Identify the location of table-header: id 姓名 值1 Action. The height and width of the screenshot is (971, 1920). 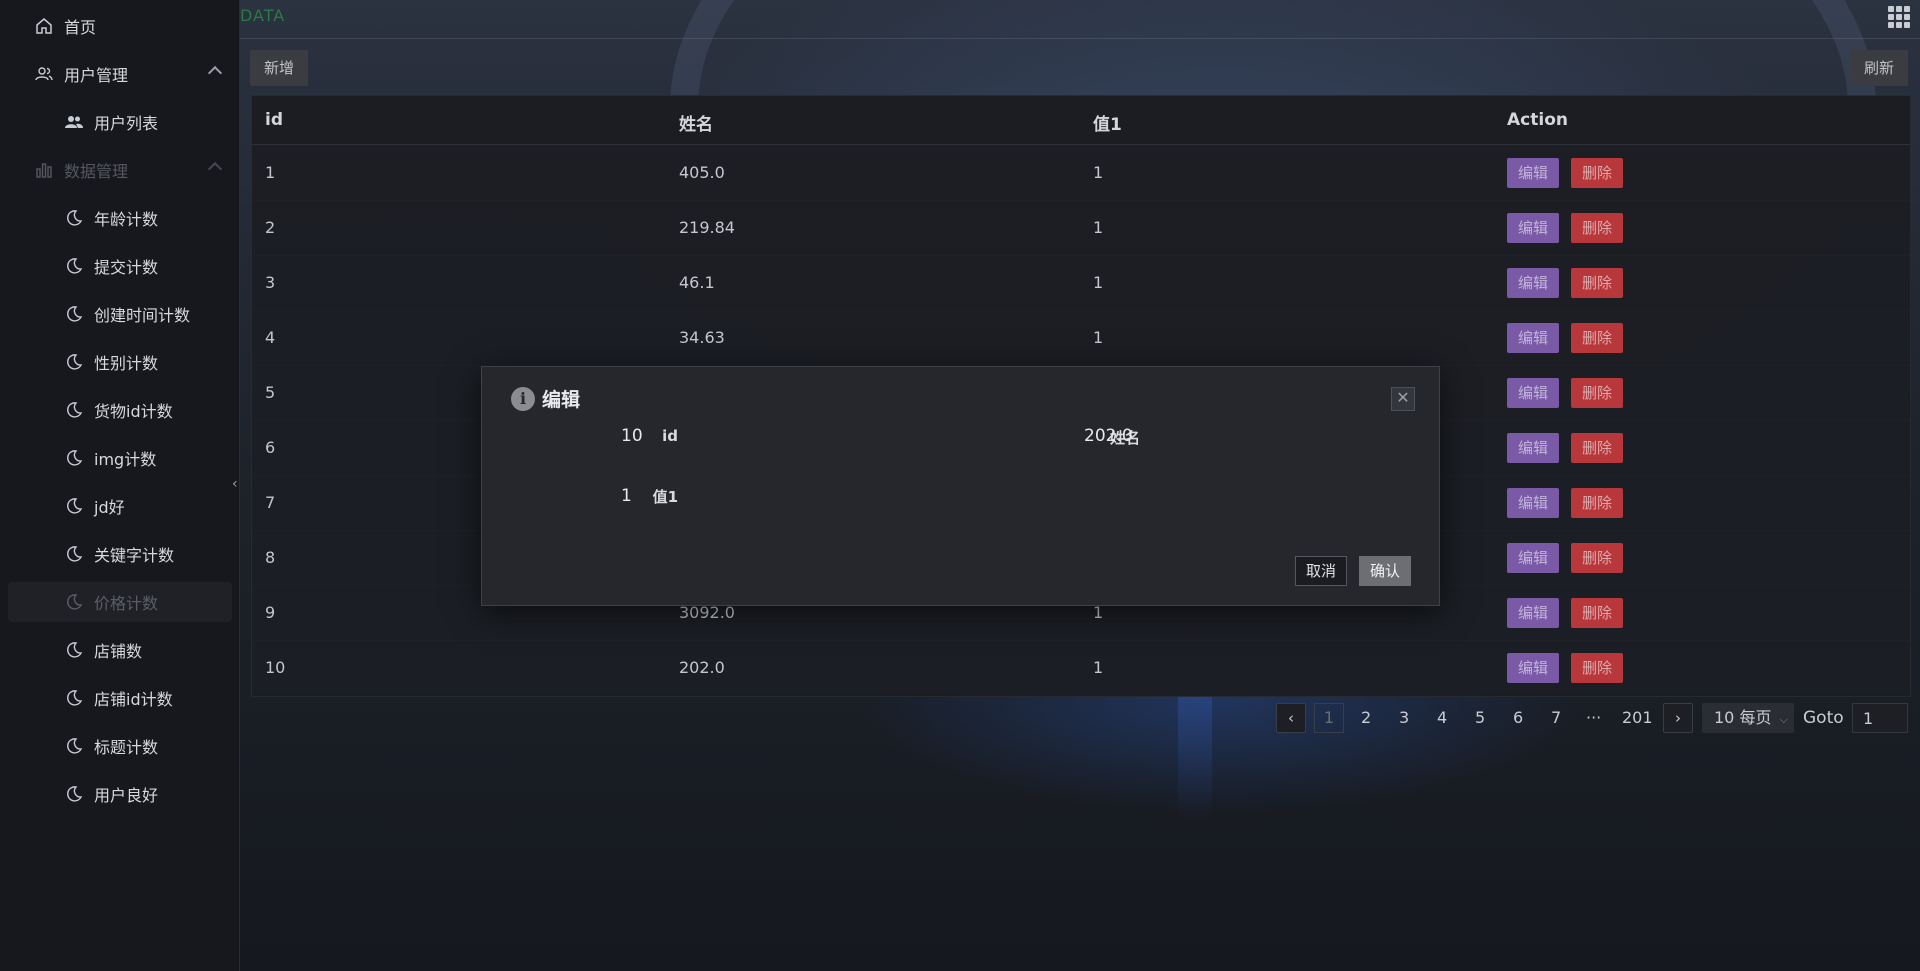
(1081, 120).